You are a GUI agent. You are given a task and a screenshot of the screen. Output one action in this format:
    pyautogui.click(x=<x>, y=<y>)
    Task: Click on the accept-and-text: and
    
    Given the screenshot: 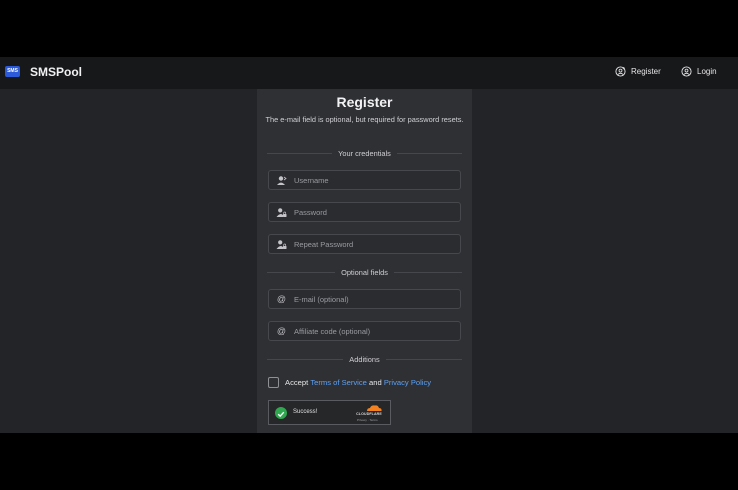 What is the action you would take?
    pyautogui.click(x=375, y=382)
    